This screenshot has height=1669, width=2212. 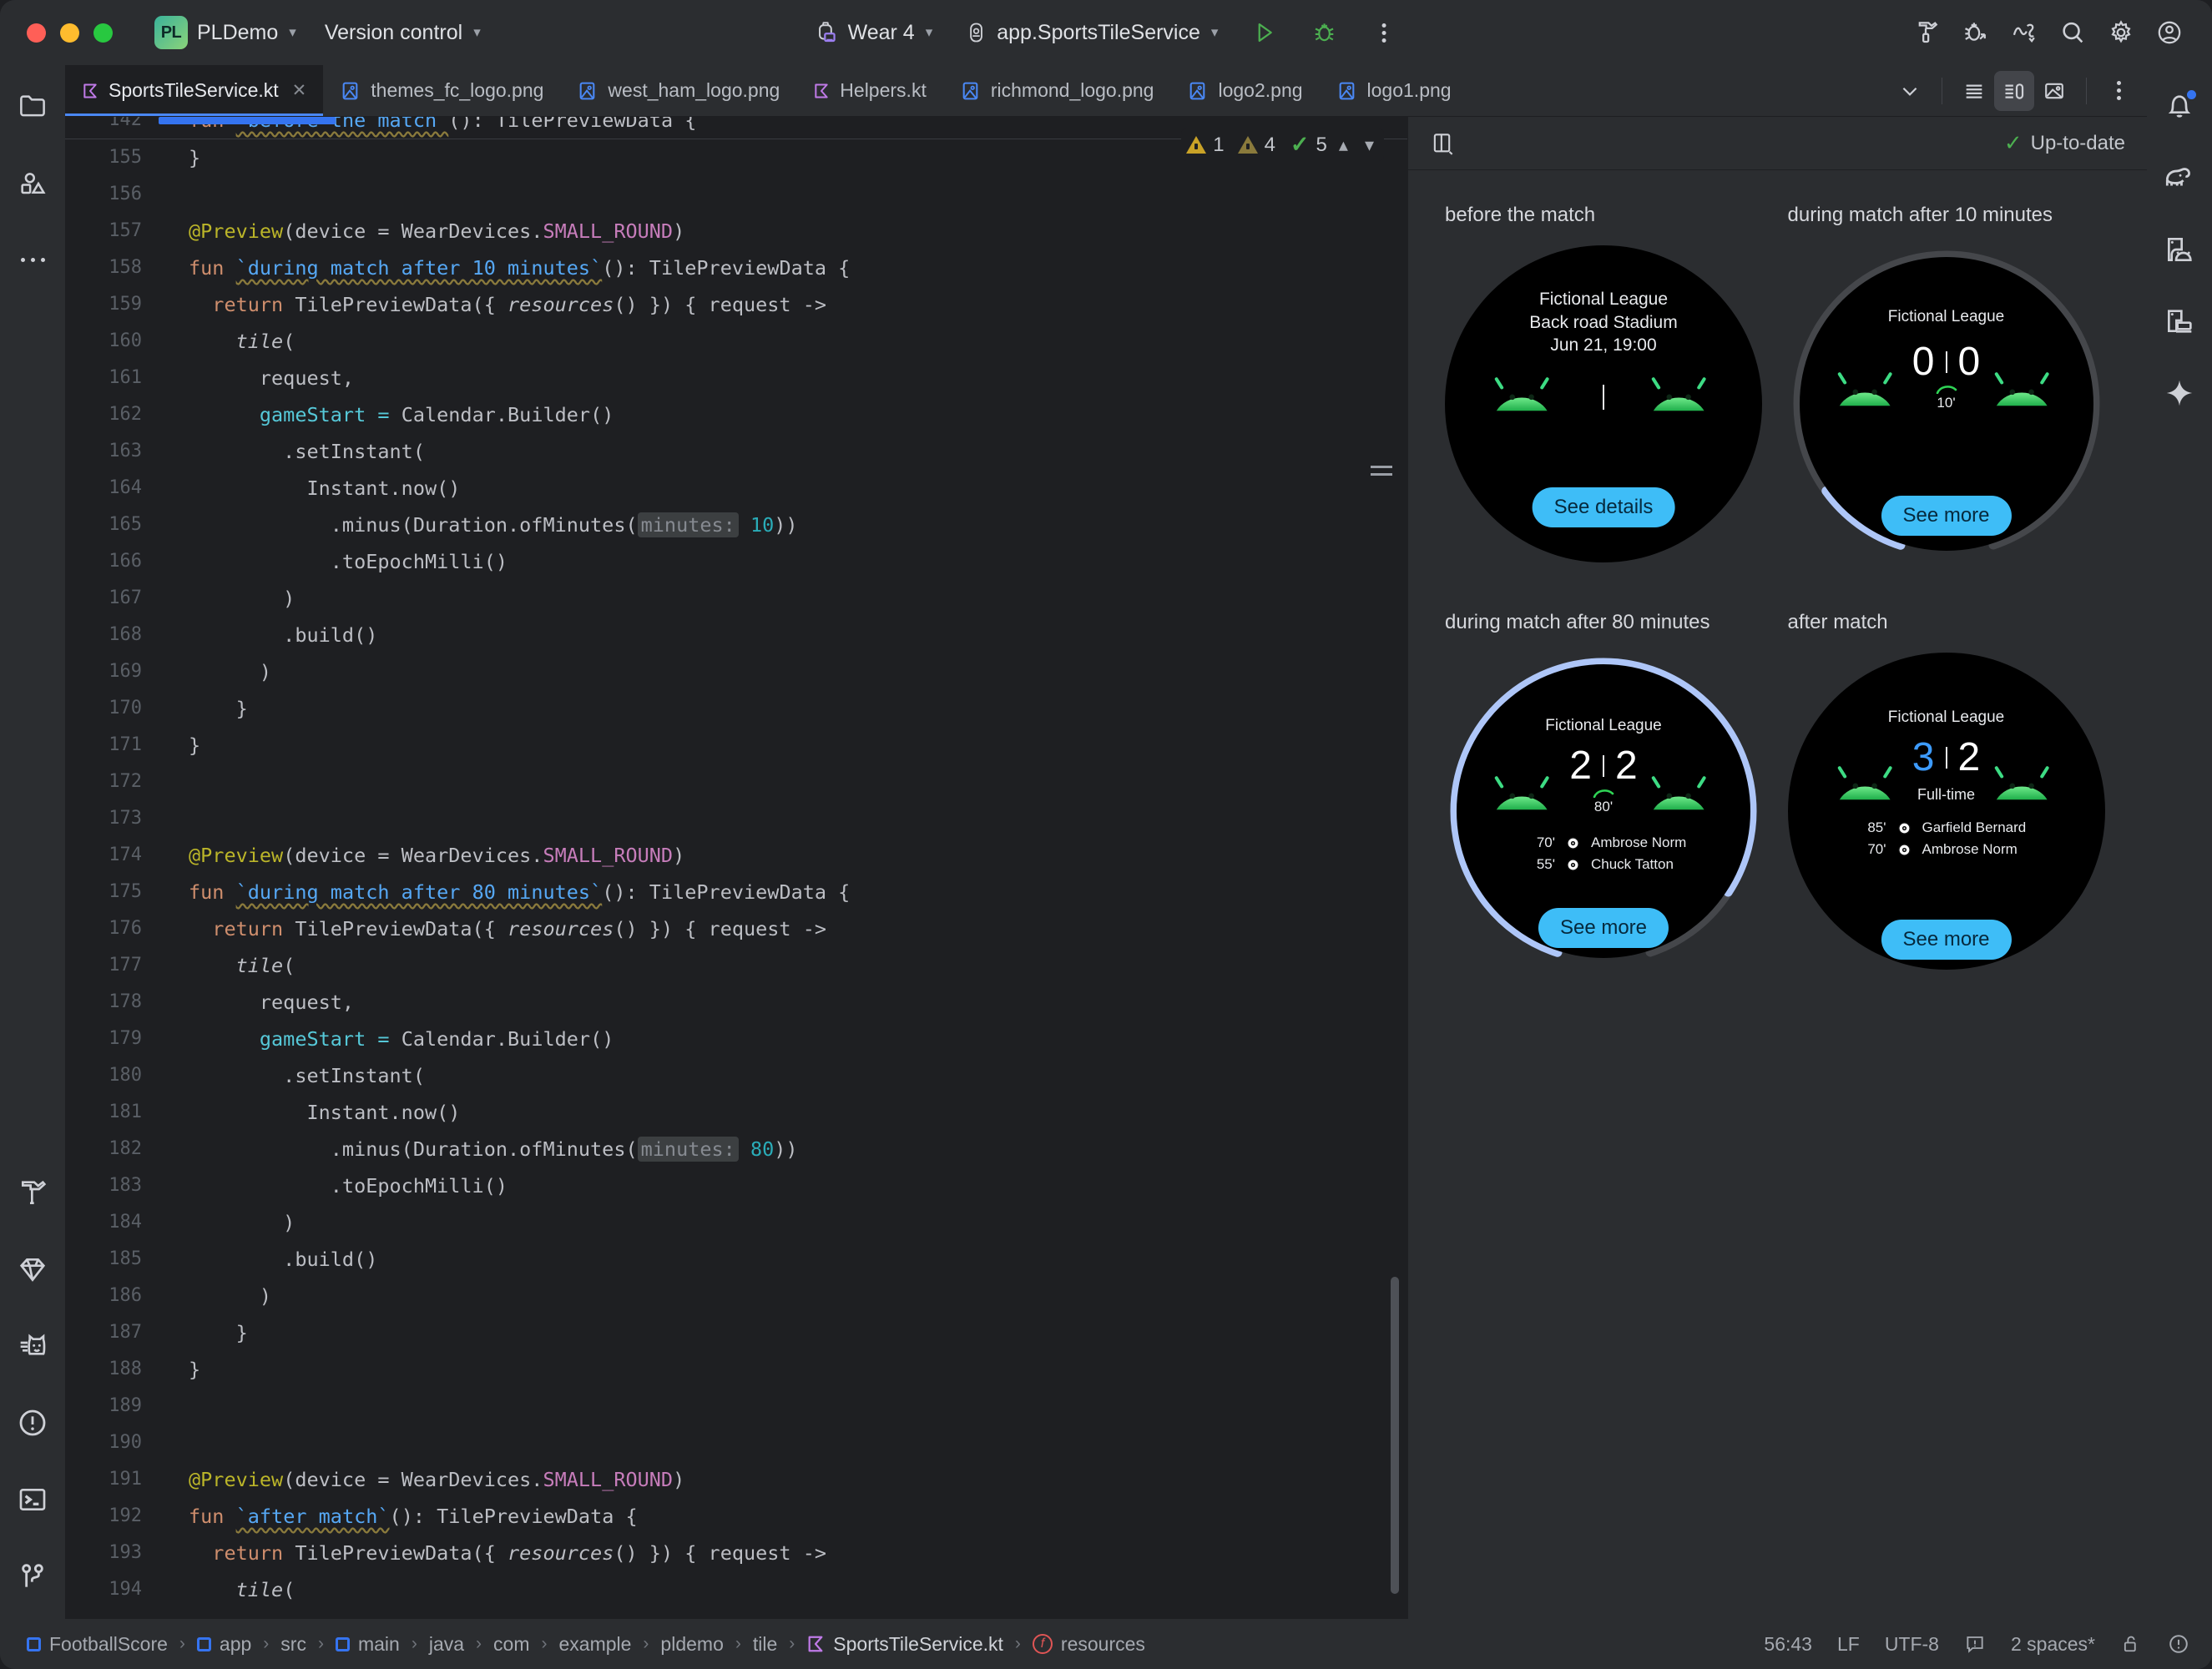 What do you see at coordinates (2121, 32) in the screenshot?
I see `settings-button` at bounding box center [2121, 32].